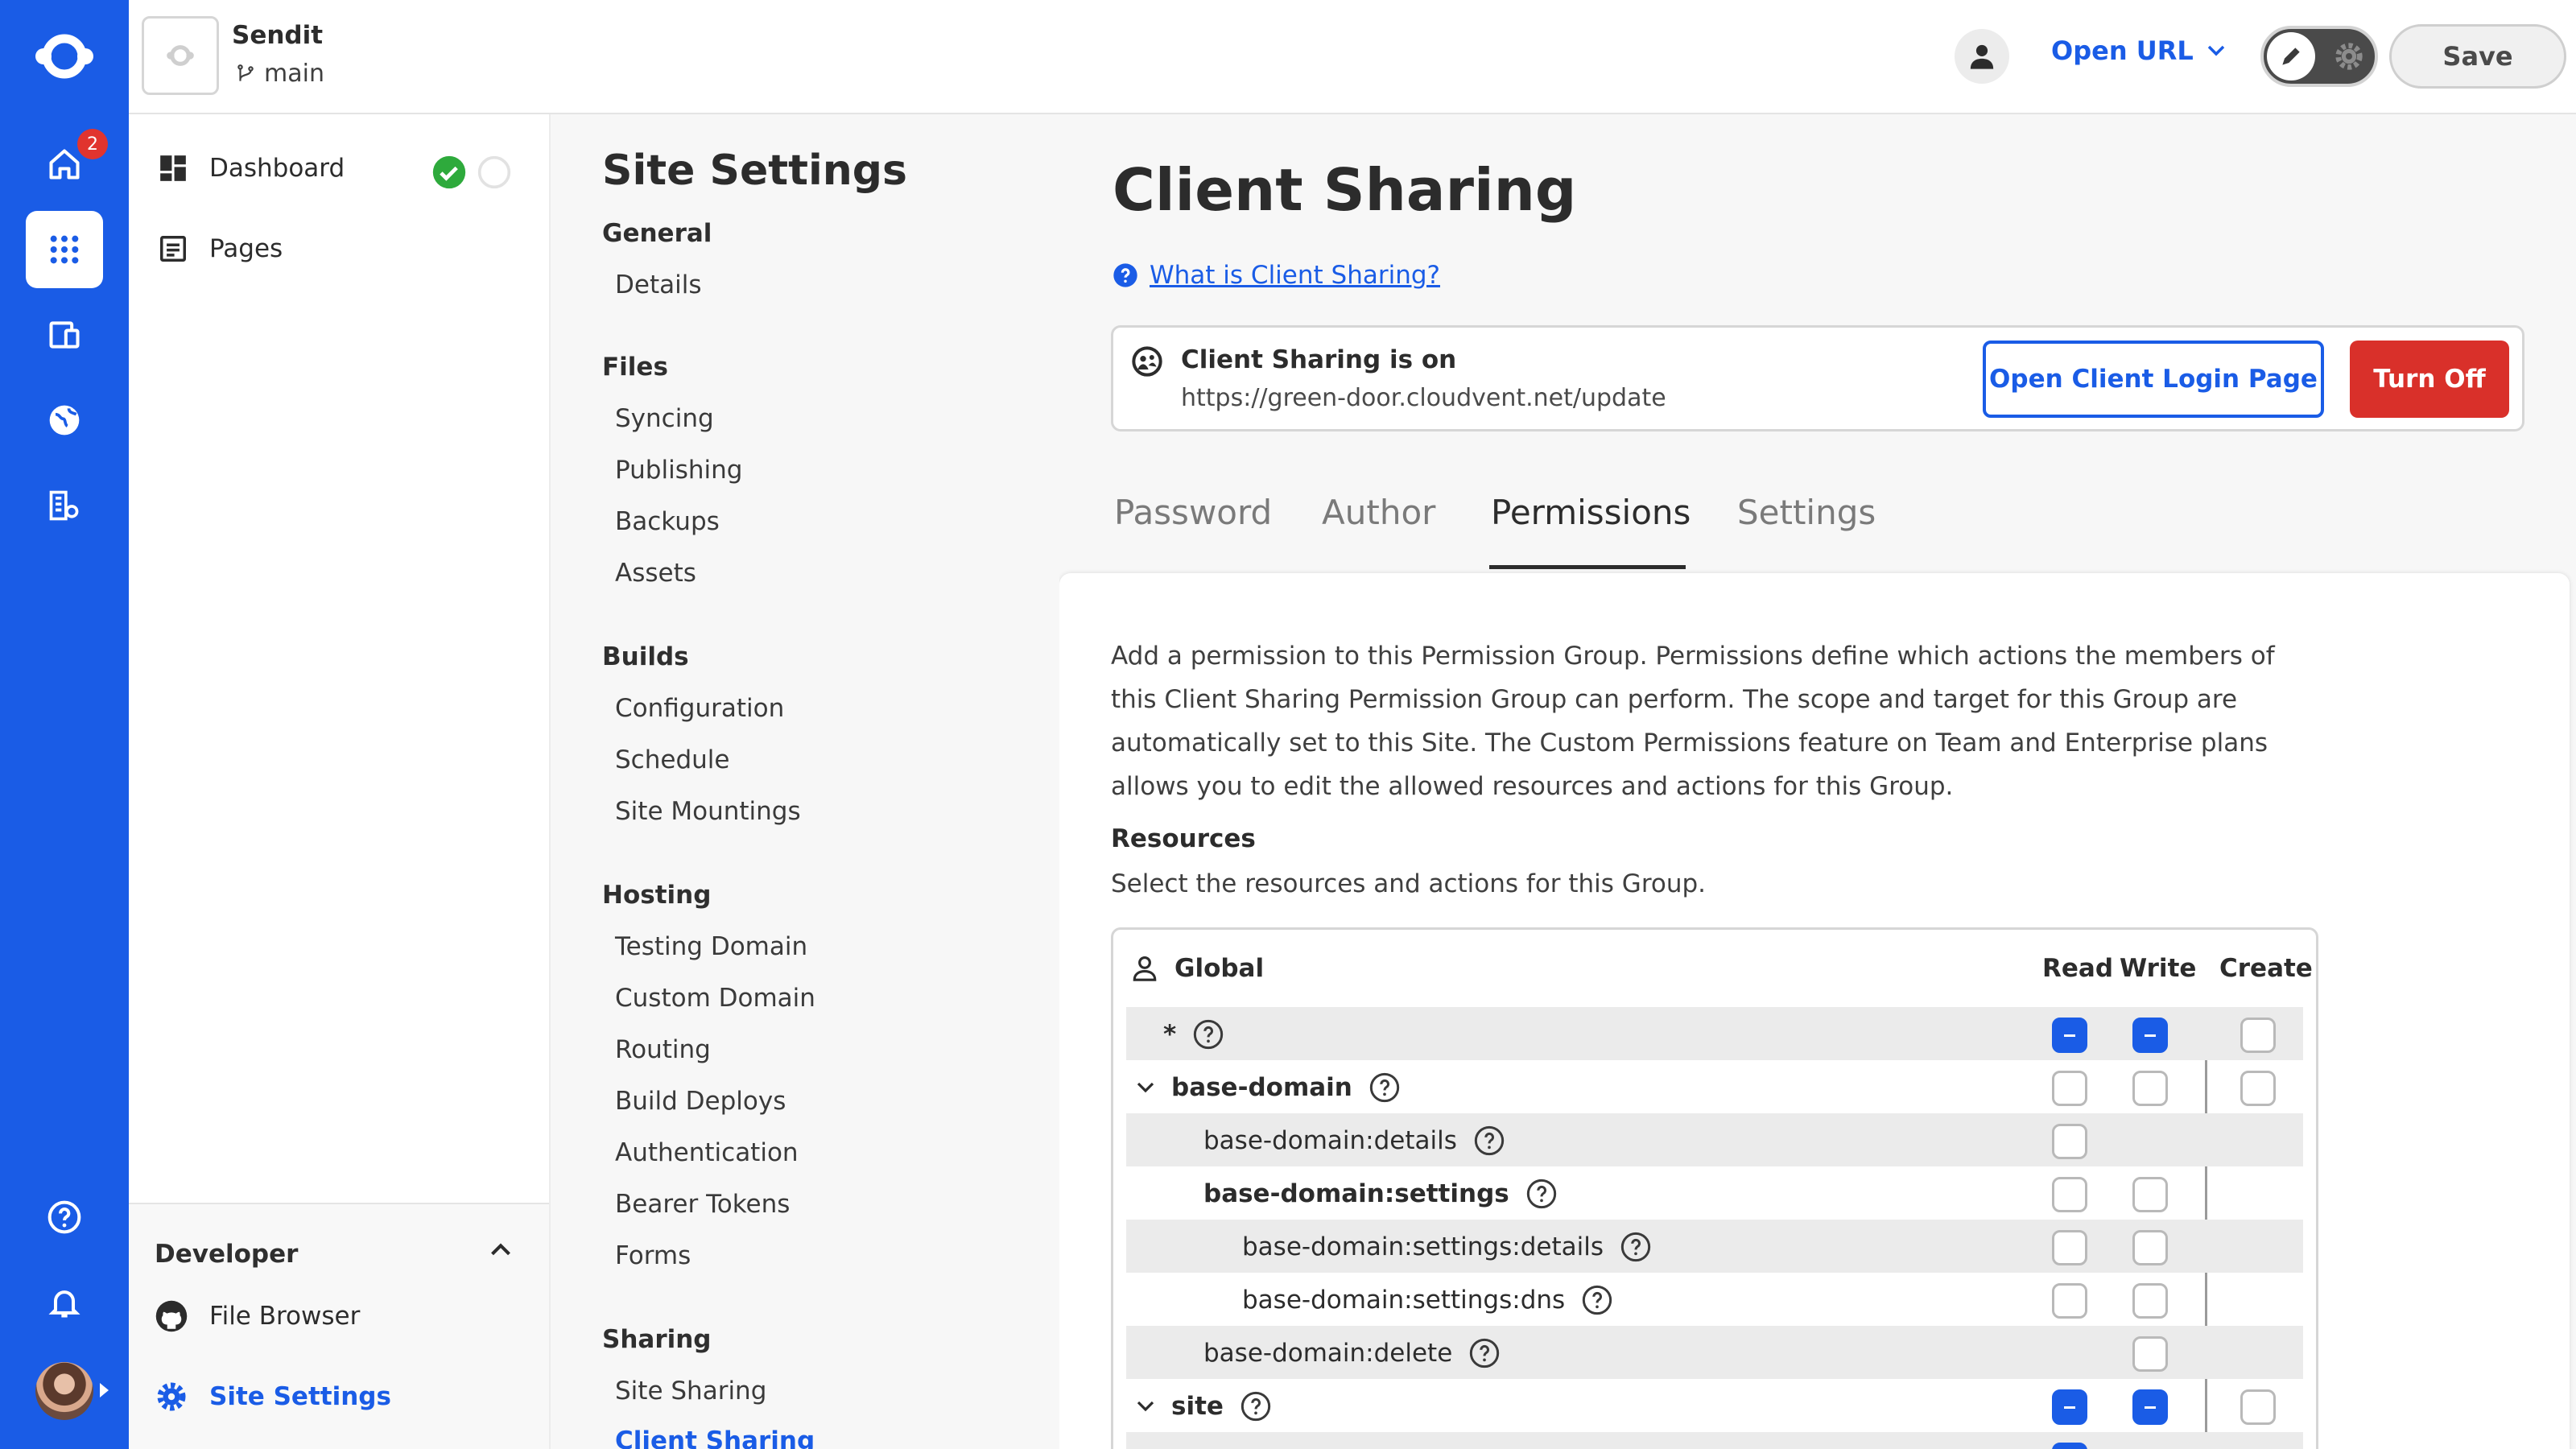  What do you see at coordinates (1356, 1193) in the screenshot?
I see `resource-name: base-domain:settings` at bounding box center [1356, 1193].